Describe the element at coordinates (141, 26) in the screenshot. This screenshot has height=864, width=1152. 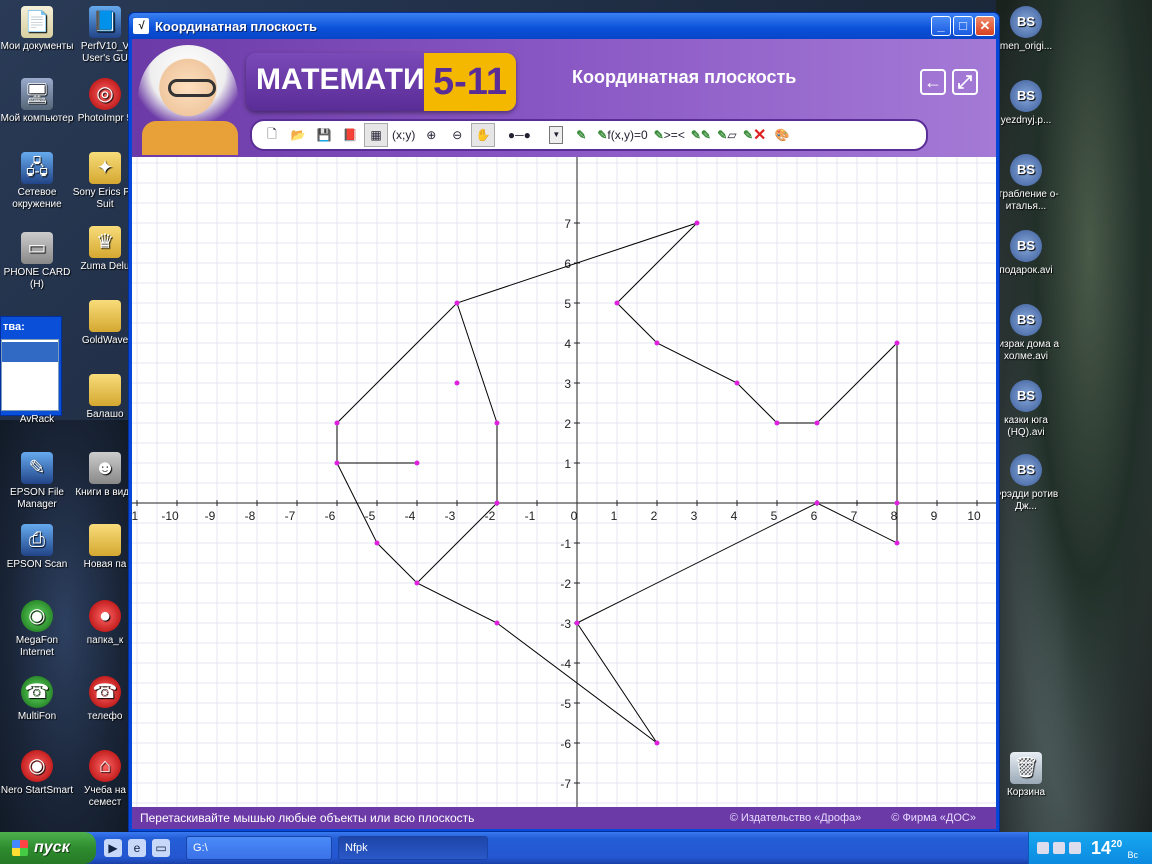
I see `app-icon: √` at that location.